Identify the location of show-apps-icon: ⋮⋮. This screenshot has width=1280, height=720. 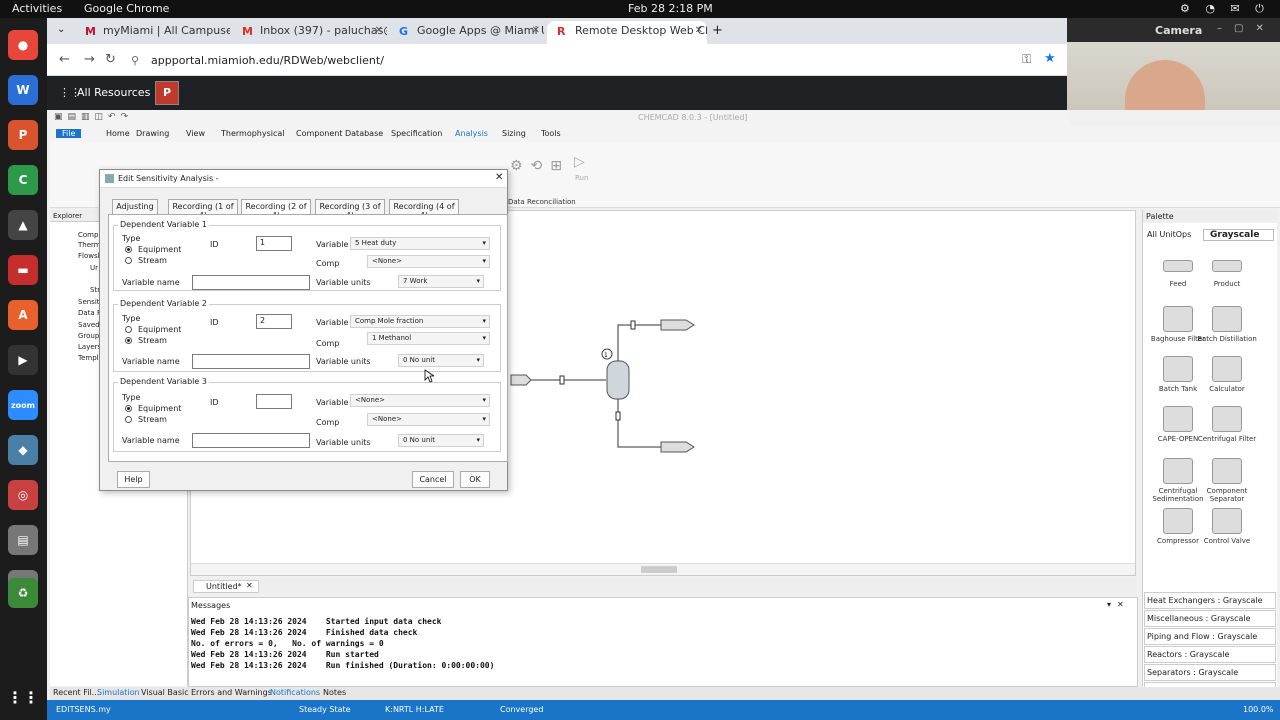
(23, 697).